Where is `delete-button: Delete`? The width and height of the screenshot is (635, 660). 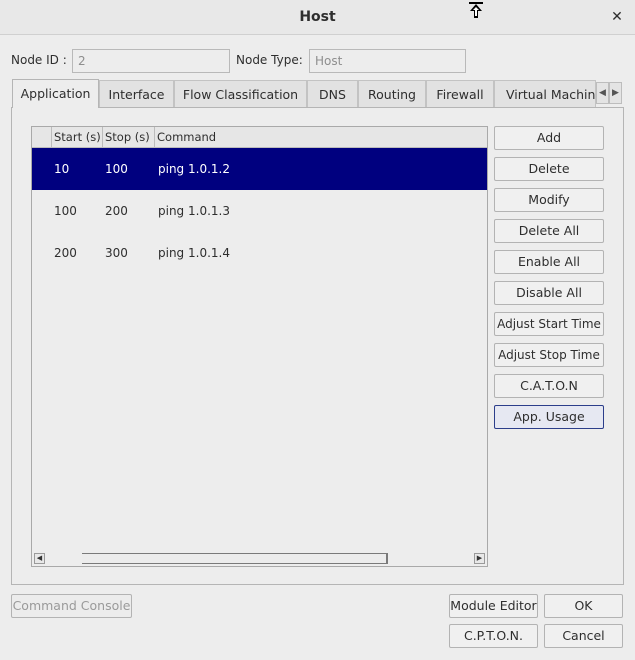 delete-button: Delete is located at coordinates (549, 169).